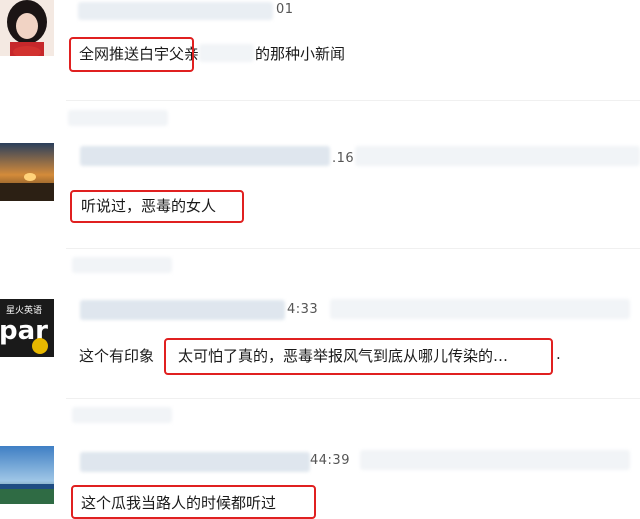 The height and width of the screenshot is (519, 640). Describe the element at coordinates (303, 309) in the screenshot. I see `comment-time: 4:33` at that location.